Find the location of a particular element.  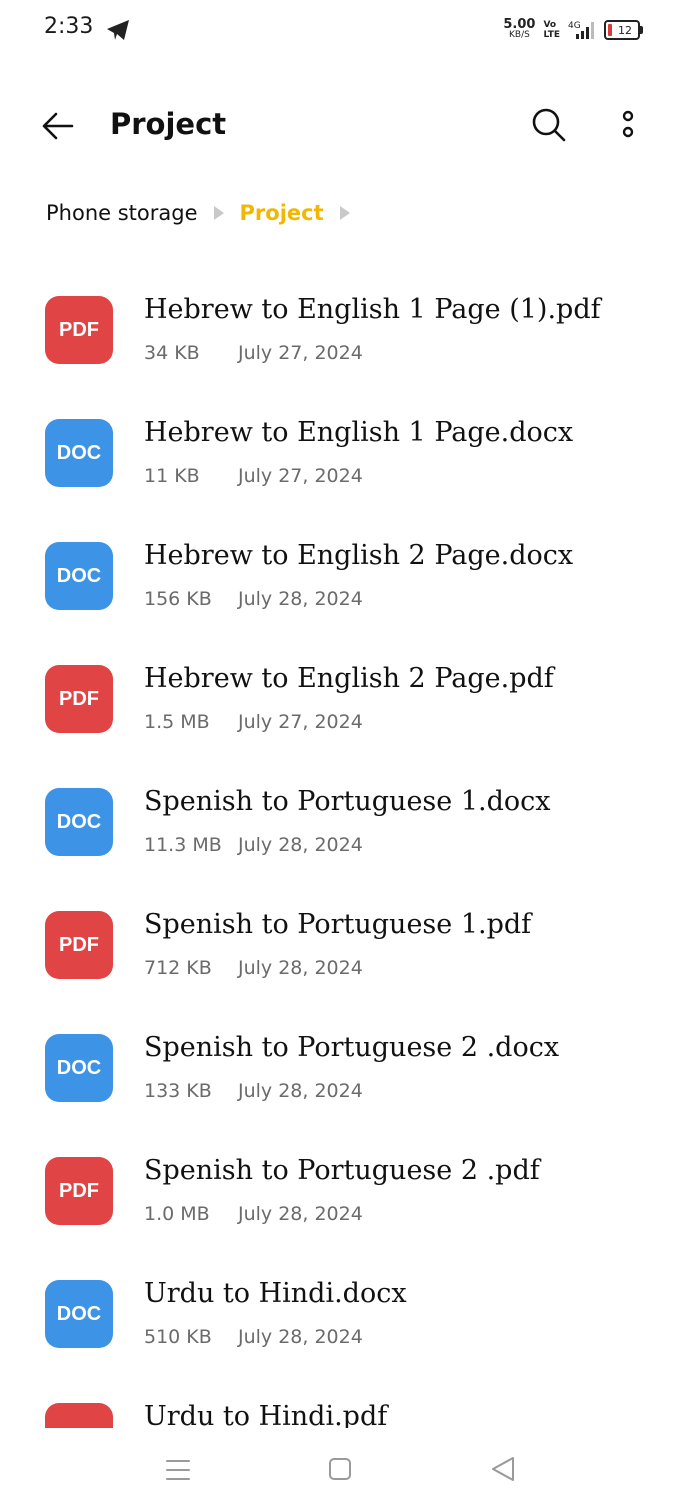

file-size: 133 KB is located at coordinates (178, 1091).